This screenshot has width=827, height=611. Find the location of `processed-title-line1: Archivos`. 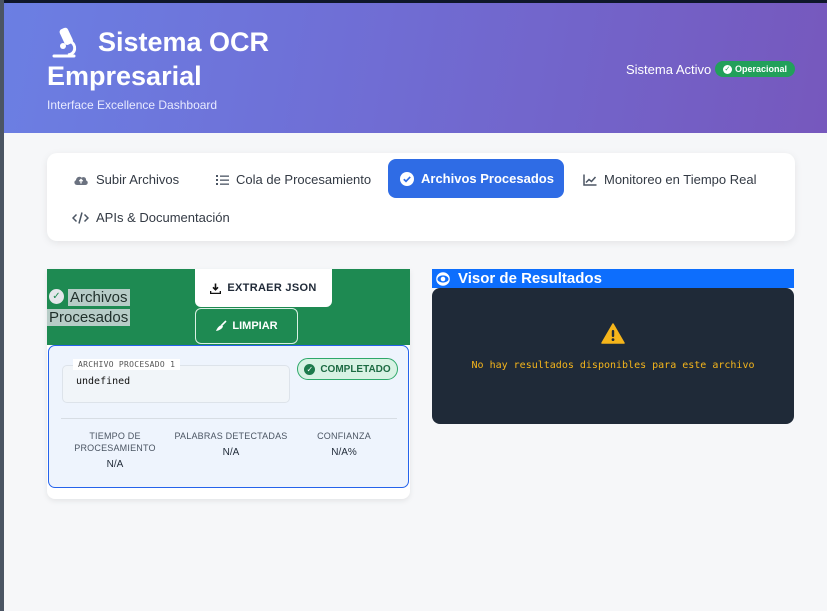

processed-title-line1: Archivos is located at coordinates (99, 297).